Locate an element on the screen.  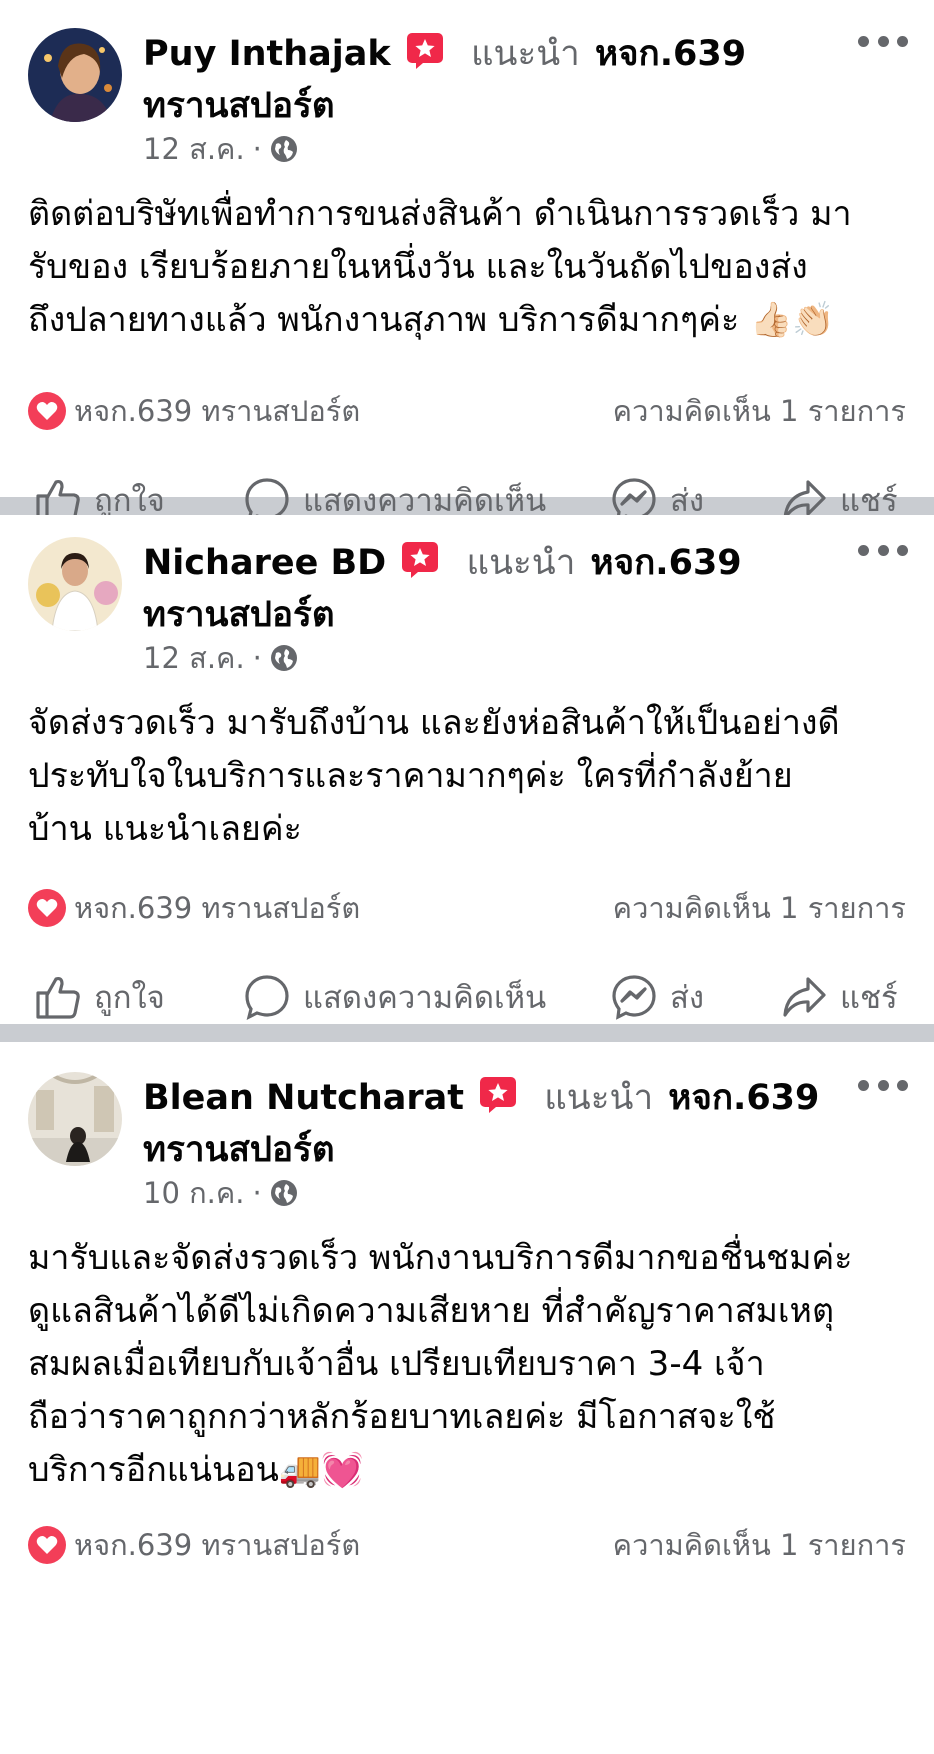
share-icon is located at coordinates (804, 997).